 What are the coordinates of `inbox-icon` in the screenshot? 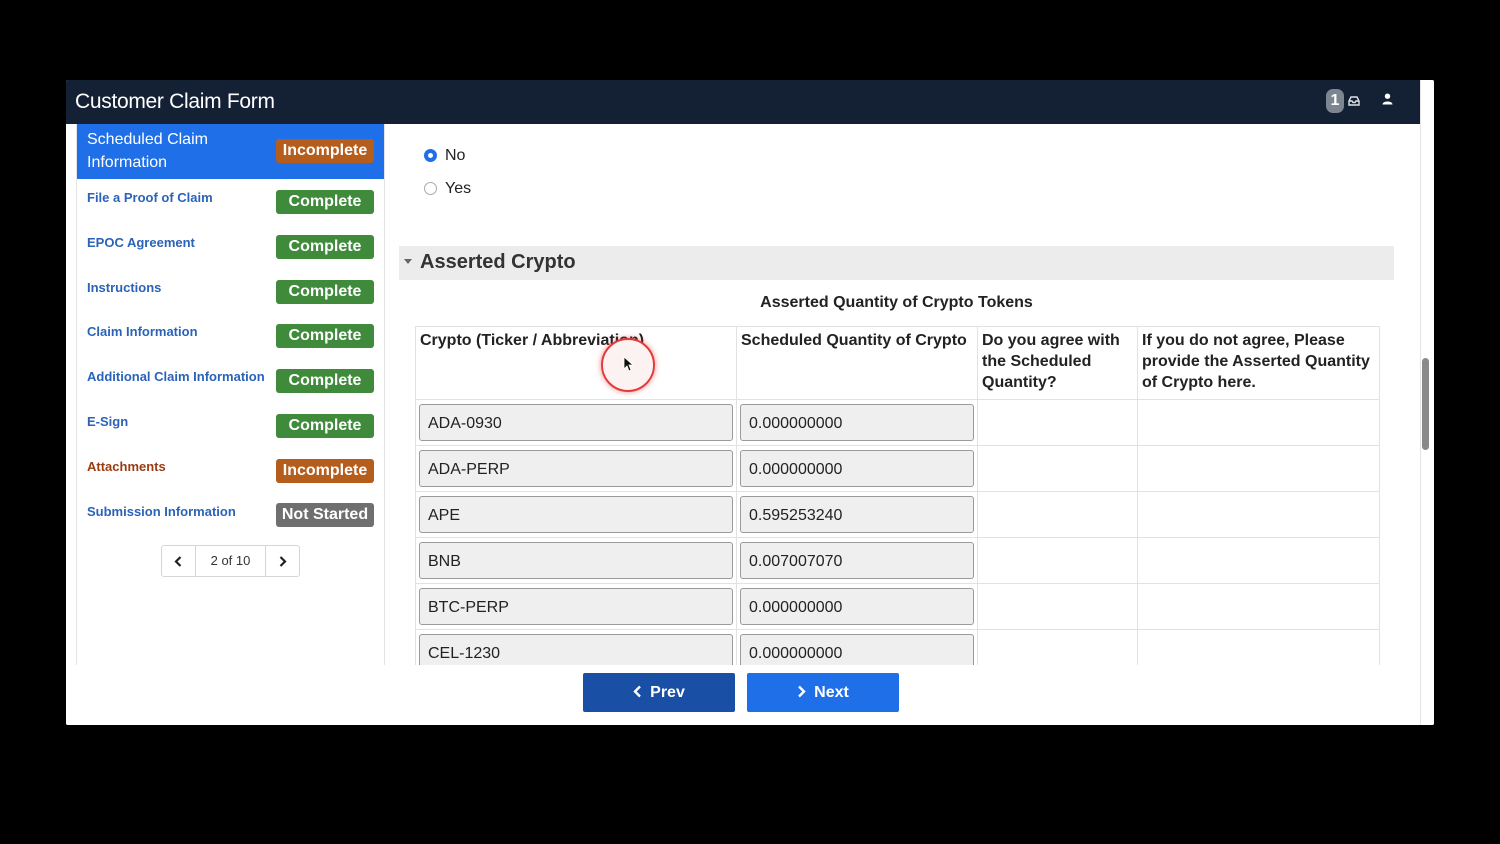 It's located at (1354, 102).